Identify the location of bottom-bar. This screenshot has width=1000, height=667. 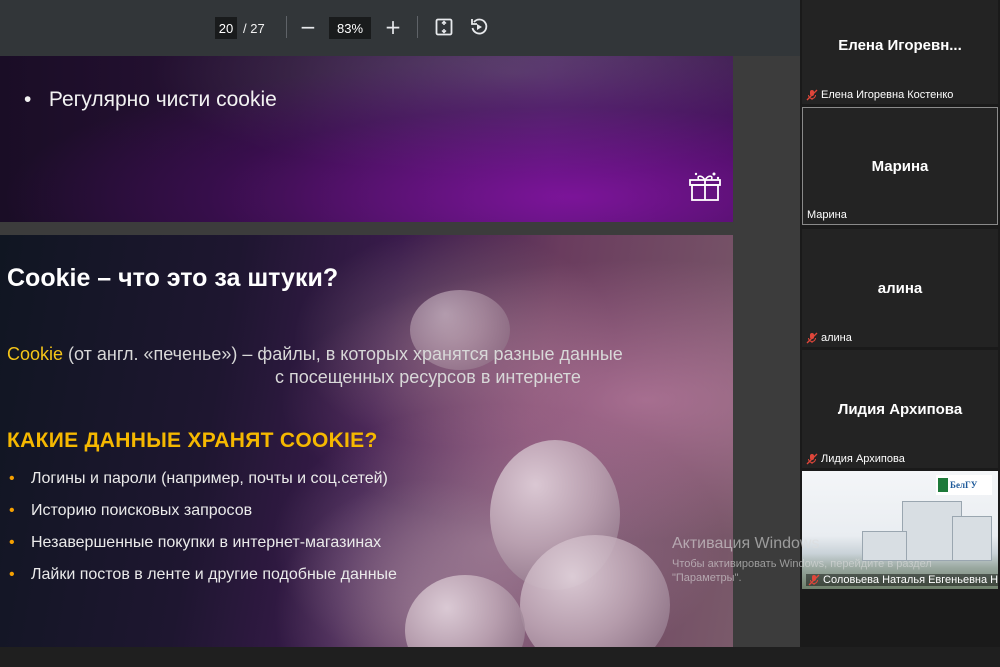
(500, 657).